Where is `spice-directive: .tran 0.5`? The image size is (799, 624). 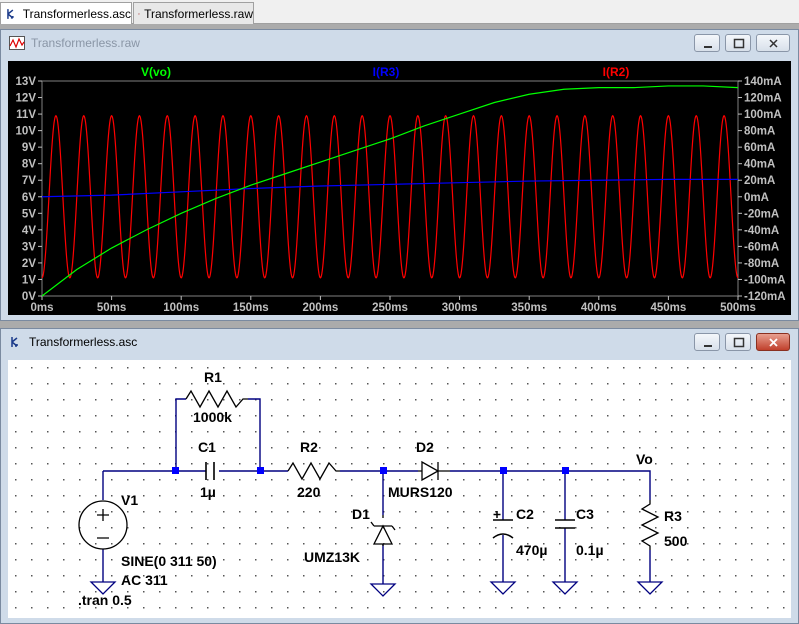 spice-directive: .tran 0.5 is located at coordinates (105, 600).